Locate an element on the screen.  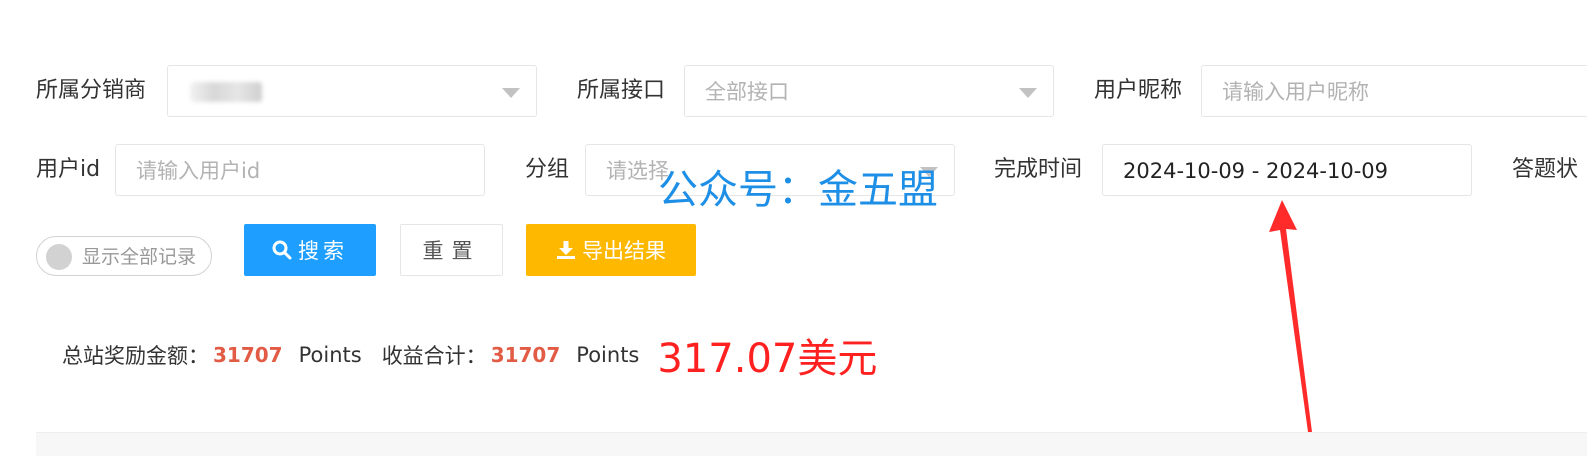
annotation-arrow is located at coordinates (1290, 316).